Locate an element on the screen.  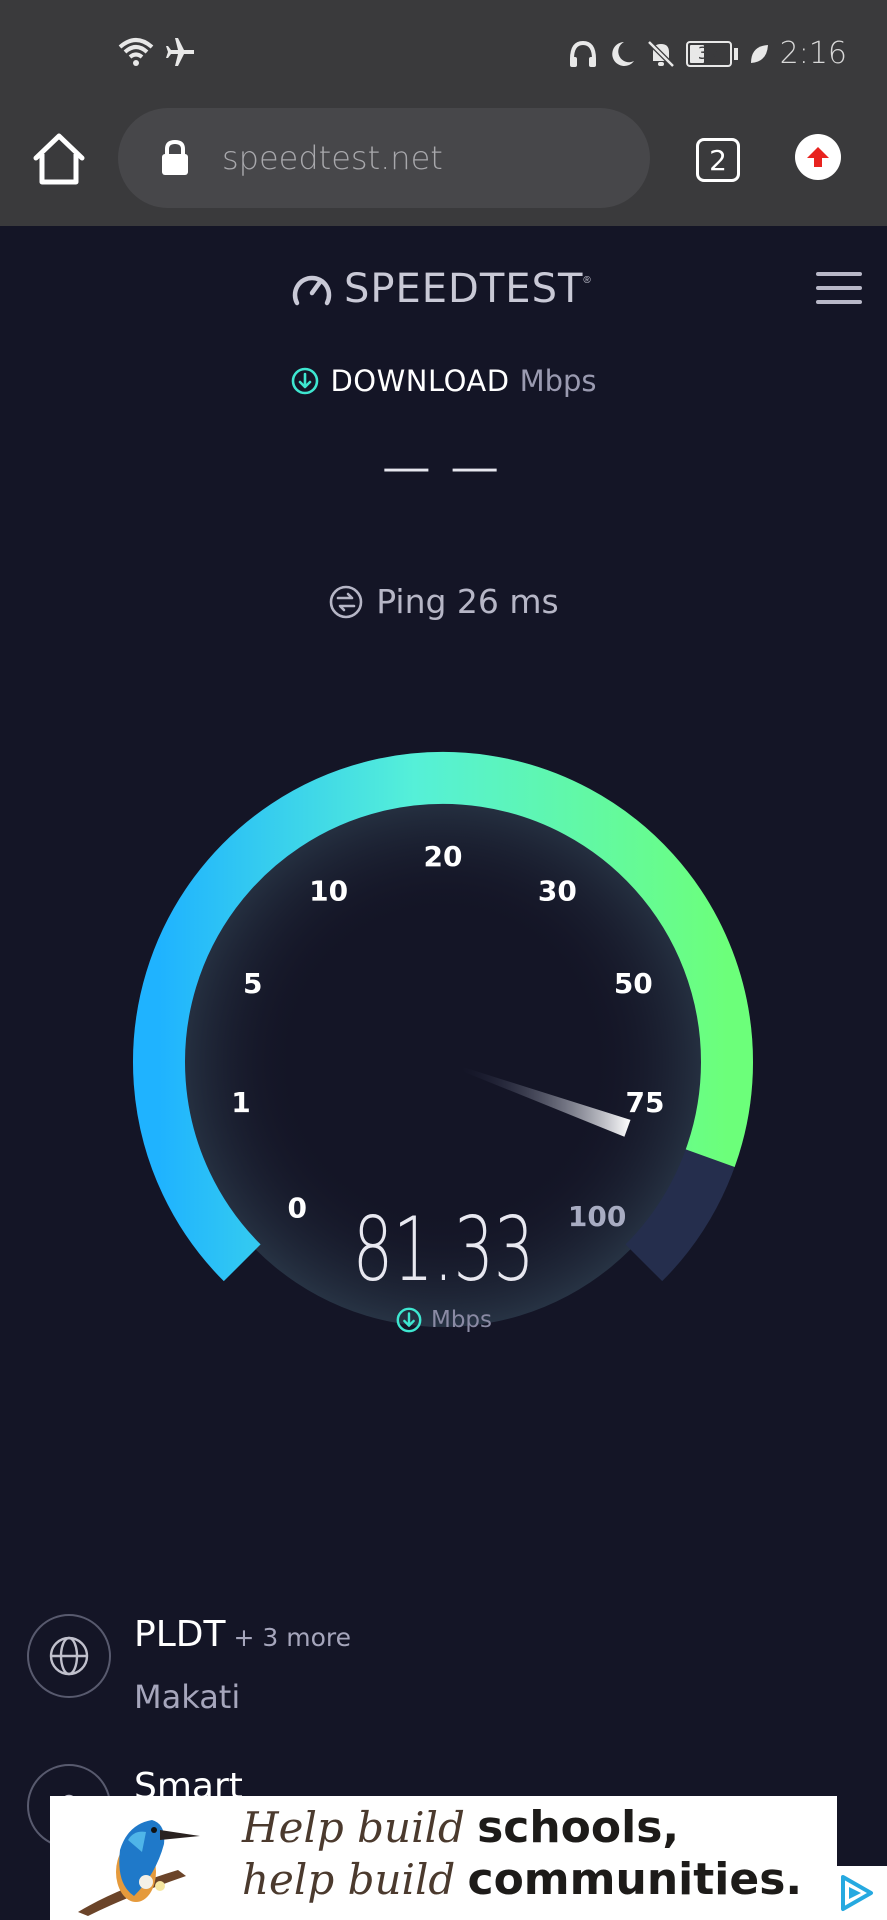
download-arrow-icon is located at coordinates (305, 381).